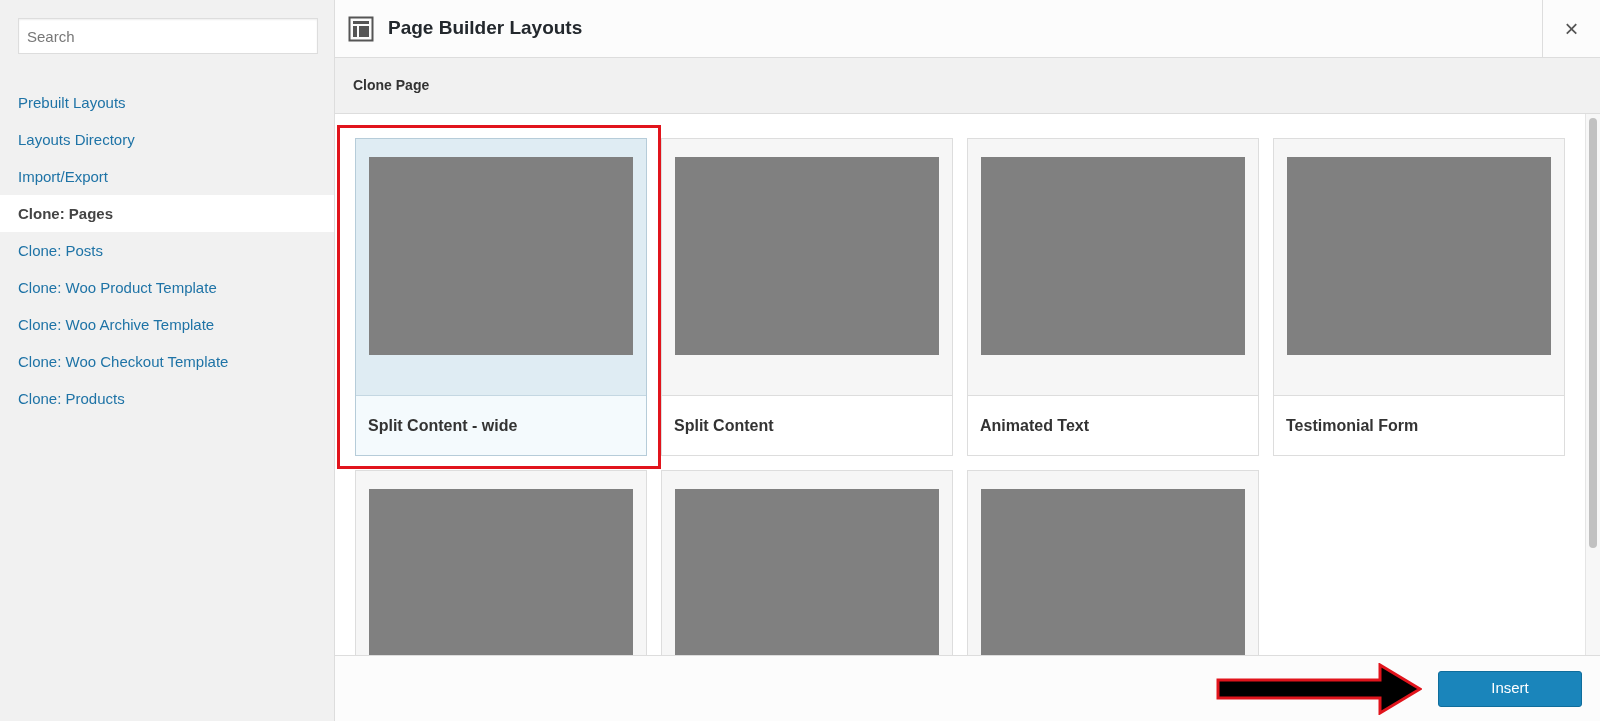 The height and width of the screenshot is (721, 1600). What do you see at coordinates (167, 398) in the screenshot?
I see `sidebar-item: Clone: Products` at bounding box center [167, 398].